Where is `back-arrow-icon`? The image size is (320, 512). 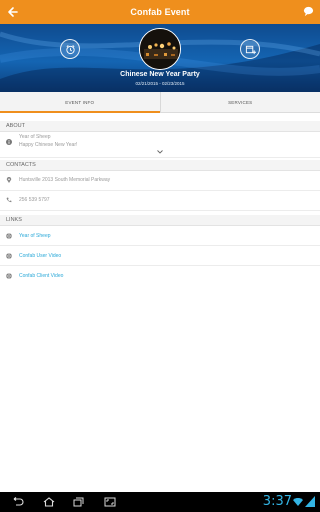
back-arrow-icon is located at coordinates (14, 12).